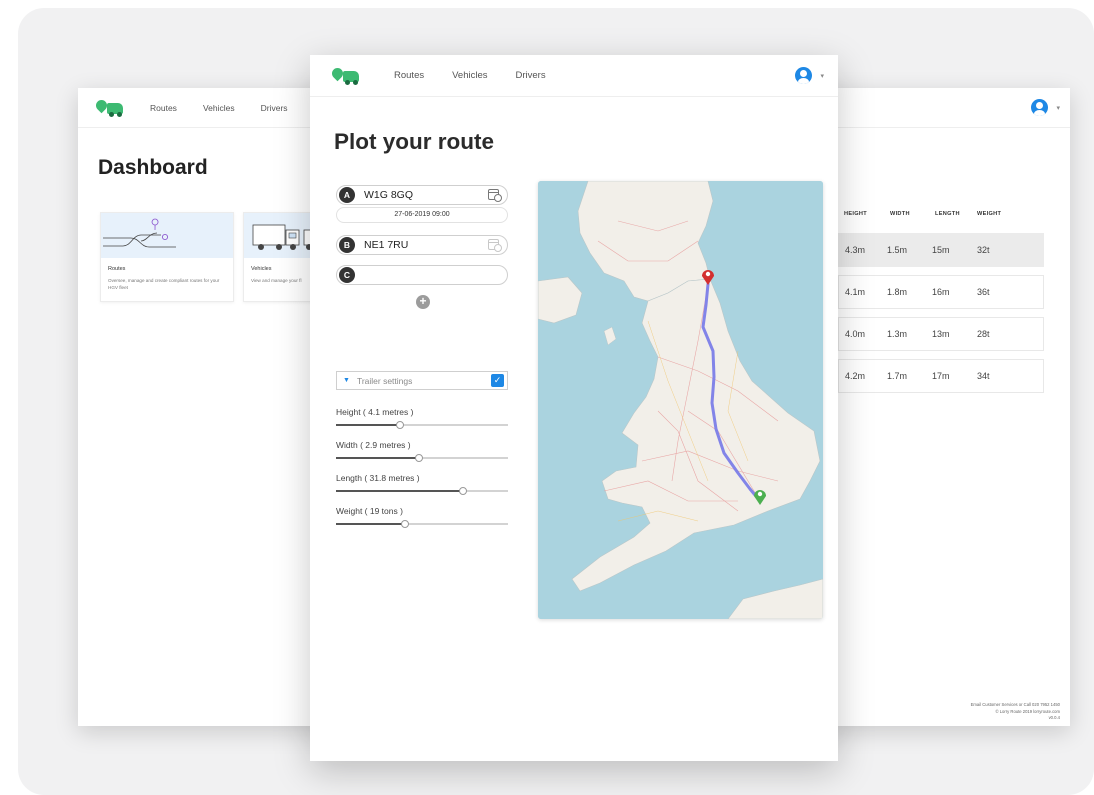  I want to click on stop-a-value: W1G 8GQ, so click(389, 195).